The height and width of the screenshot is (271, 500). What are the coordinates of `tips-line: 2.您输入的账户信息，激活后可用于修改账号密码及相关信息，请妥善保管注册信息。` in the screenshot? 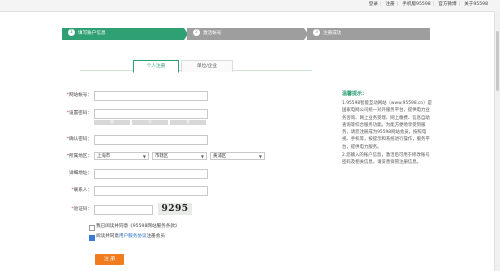 It's located at (386, 159).